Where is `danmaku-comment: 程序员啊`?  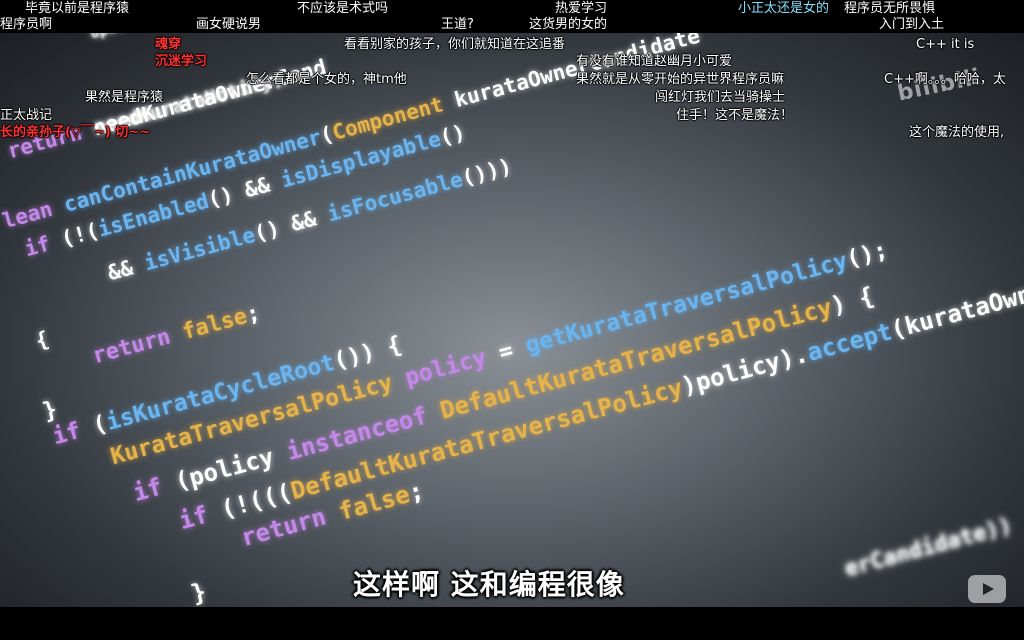
danmaku-comment: 程序员啊 is located at coordinates (26, 24).